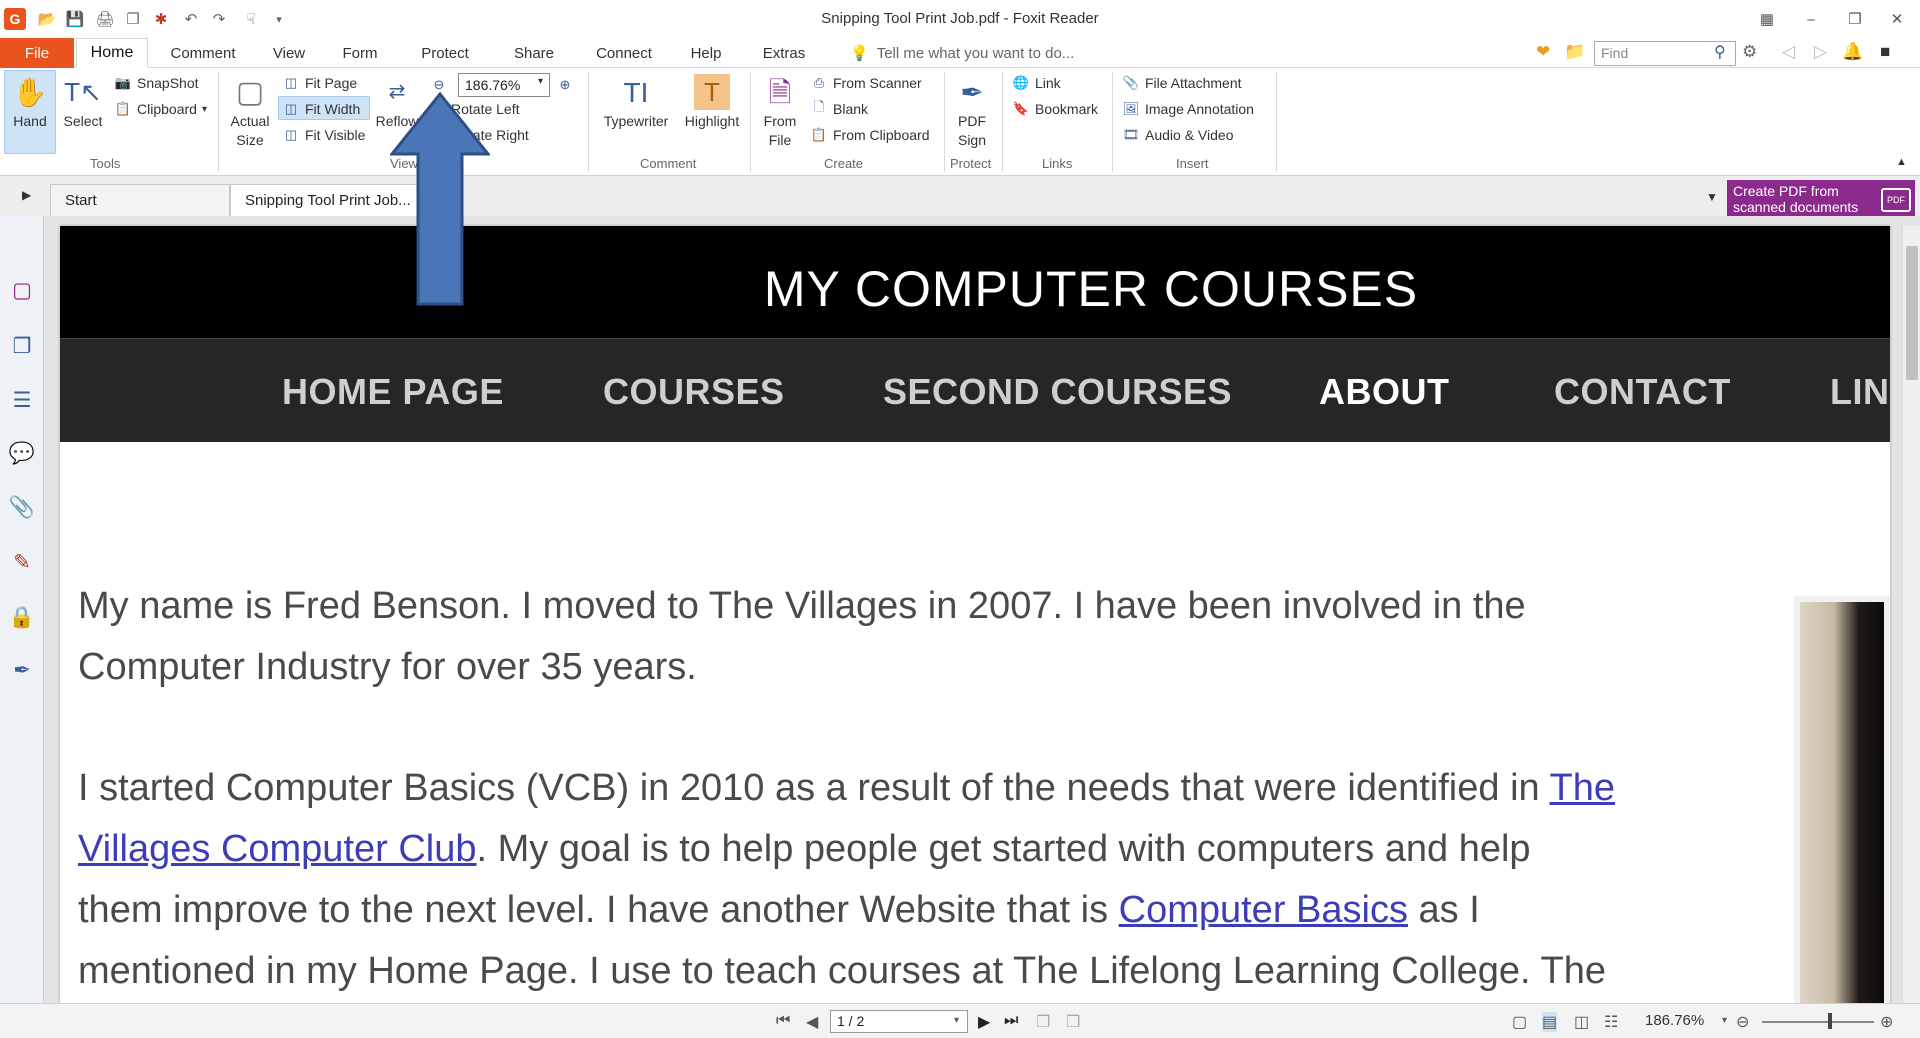  What do you see at coordinates (1901, 162) in the screenshot?
I see `collapse-ribbon-icon: ▲` at bounding box center [1901, 162].